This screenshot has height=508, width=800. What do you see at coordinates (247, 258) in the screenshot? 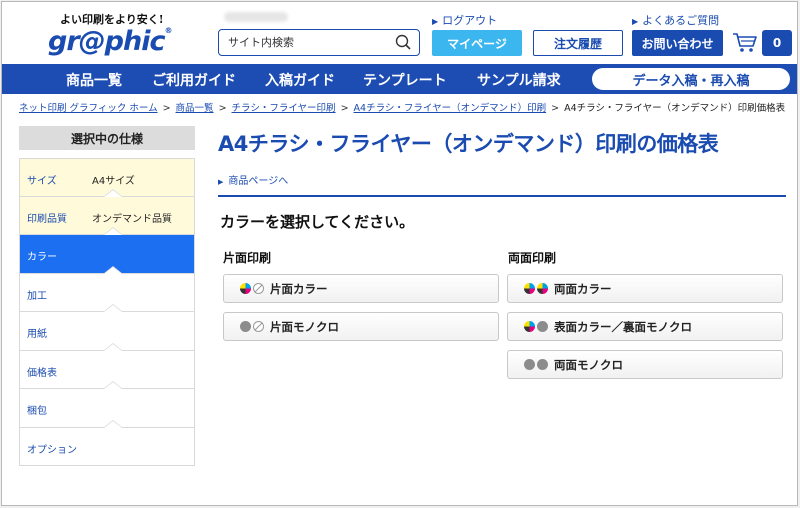
I see `single-sided-heading: 片面印刷` at bounding box center [247, 258].